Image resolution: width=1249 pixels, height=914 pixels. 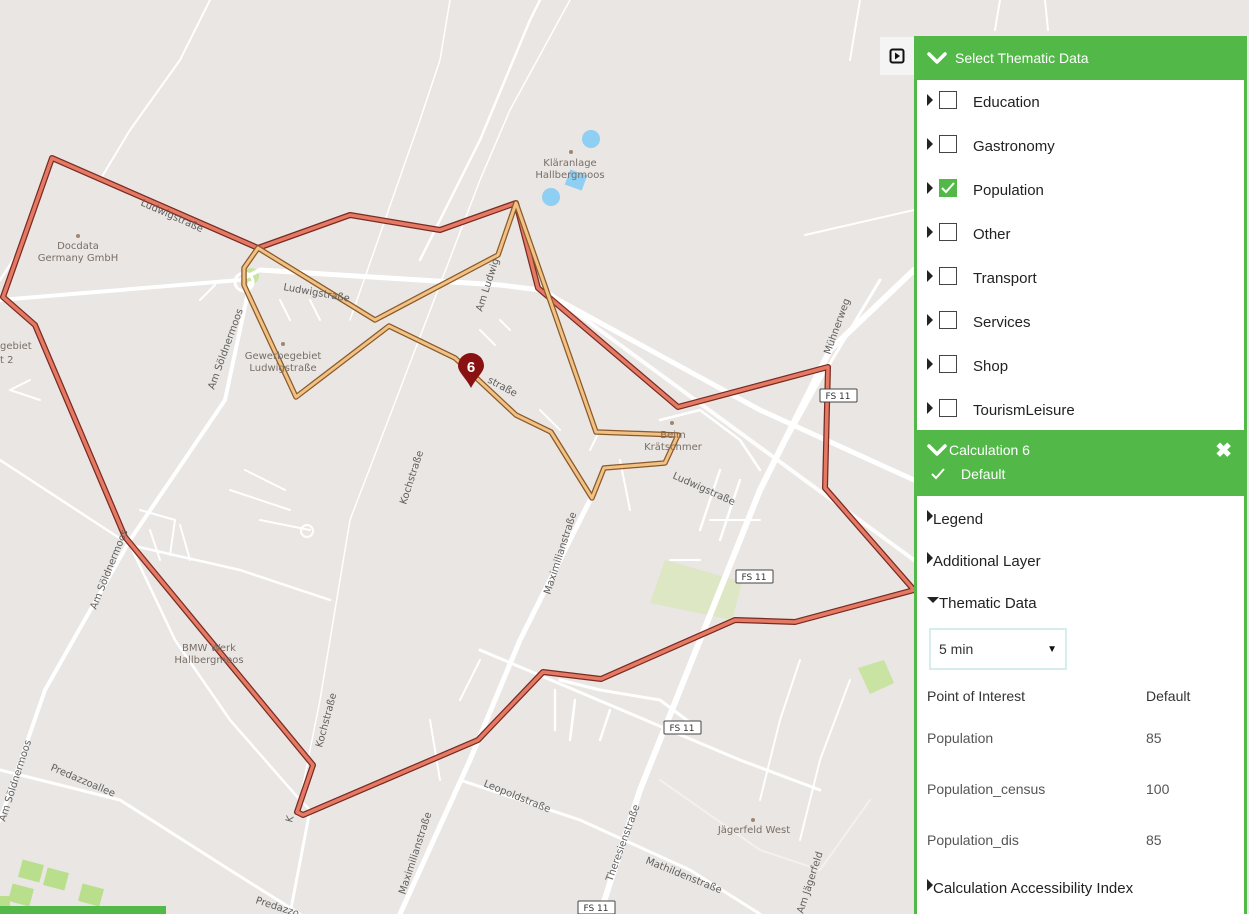 I want to click on dropdown-arrow-icon: ▼, so click(x=1052, y=649).